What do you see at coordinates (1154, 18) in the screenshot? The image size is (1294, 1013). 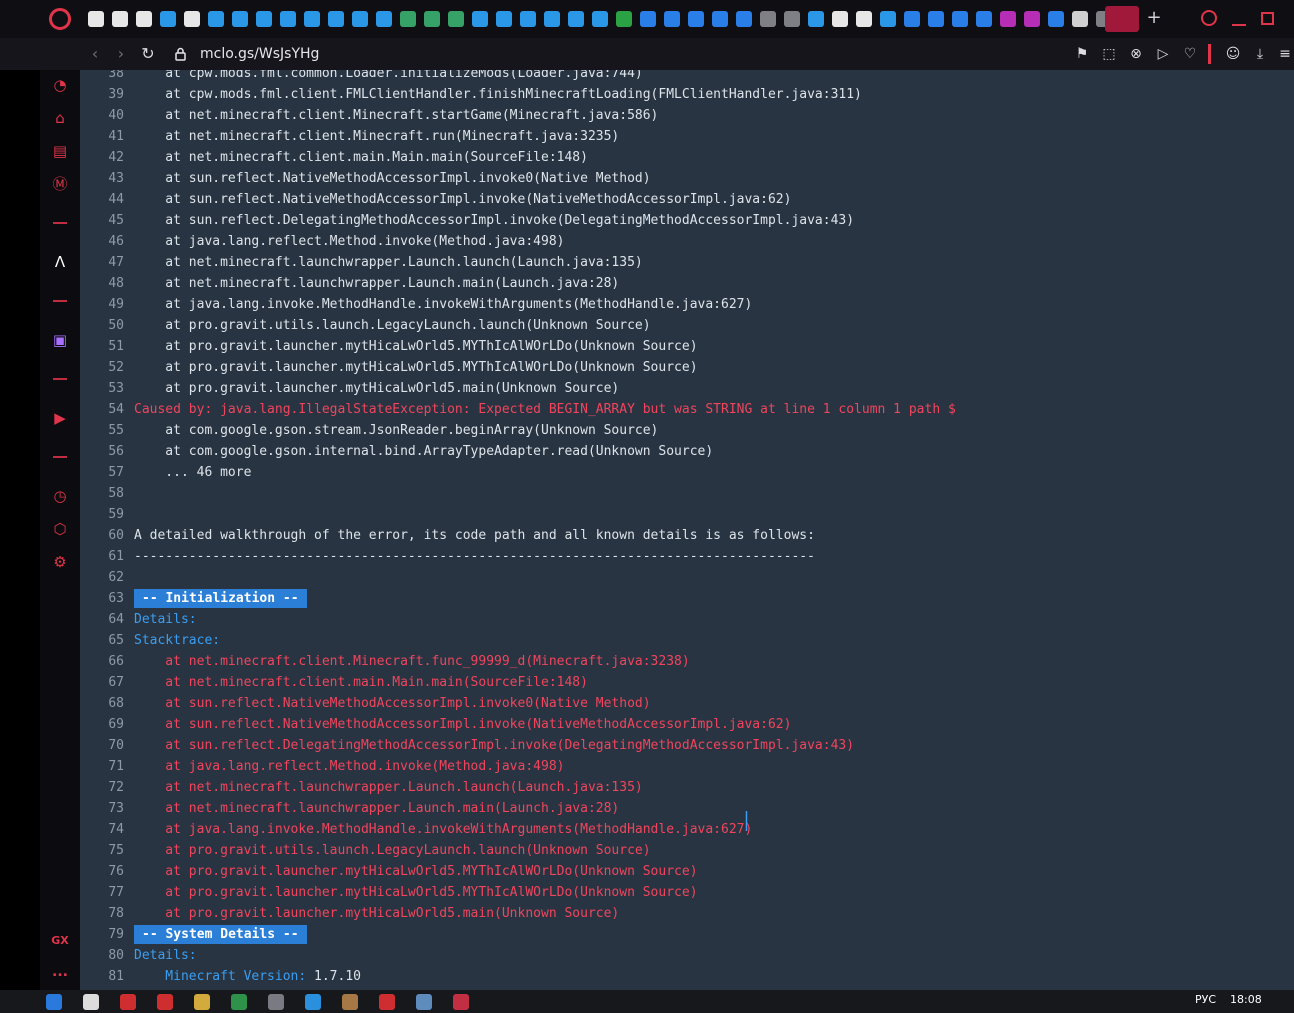 I see `new-tab-button: +` at bounding box center [1154, 18].